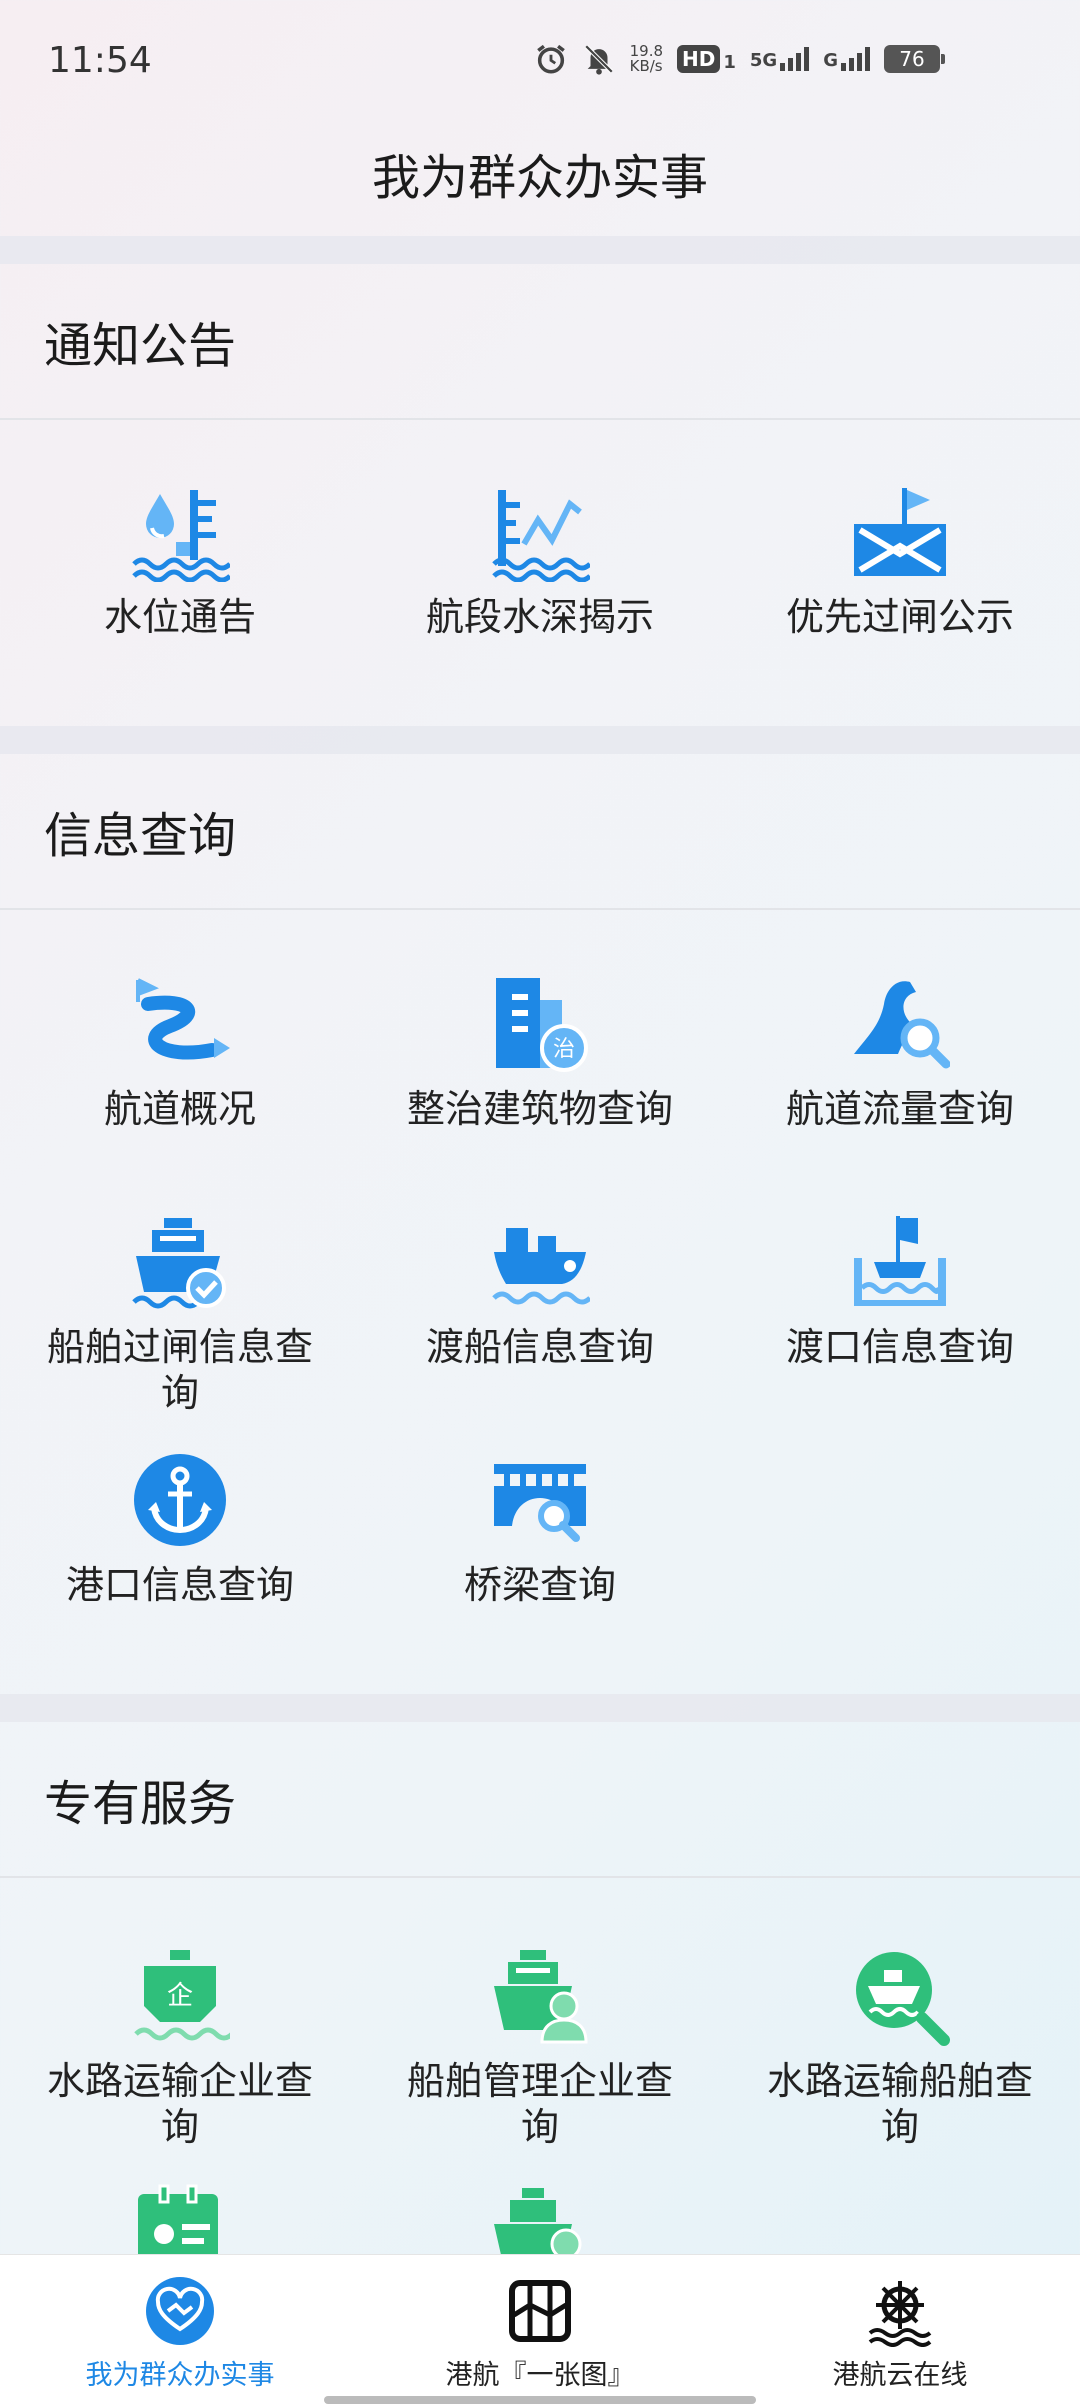 This screenshot has height=2408, width=1080. I want to click on signal-5g: 5G, so click(779, 59).